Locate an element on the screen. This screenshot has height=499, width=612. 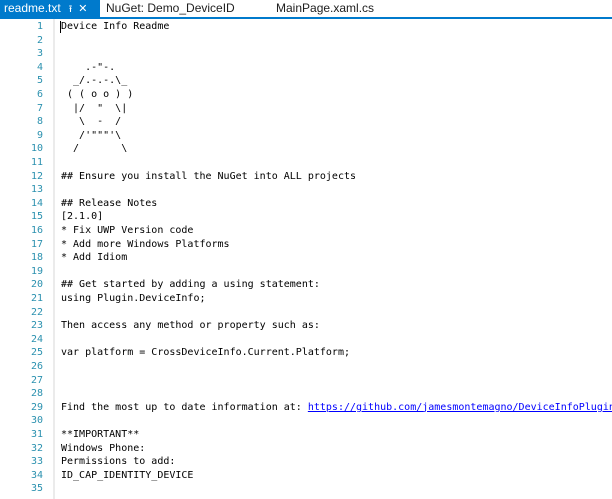
line-number: 10 is located at coordinates (36, 149).